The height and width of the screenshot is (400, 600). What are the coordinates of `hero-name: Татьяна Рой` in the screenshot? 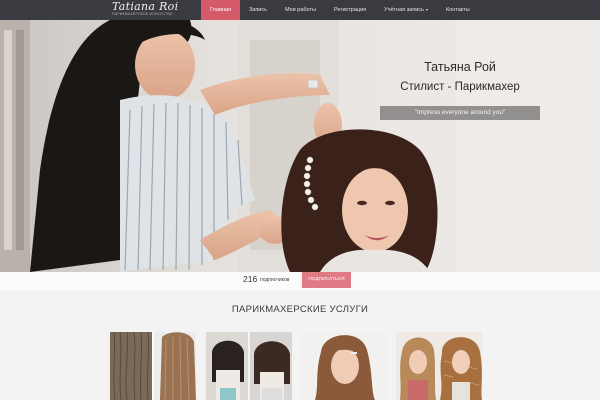 It's located at (460, 67).